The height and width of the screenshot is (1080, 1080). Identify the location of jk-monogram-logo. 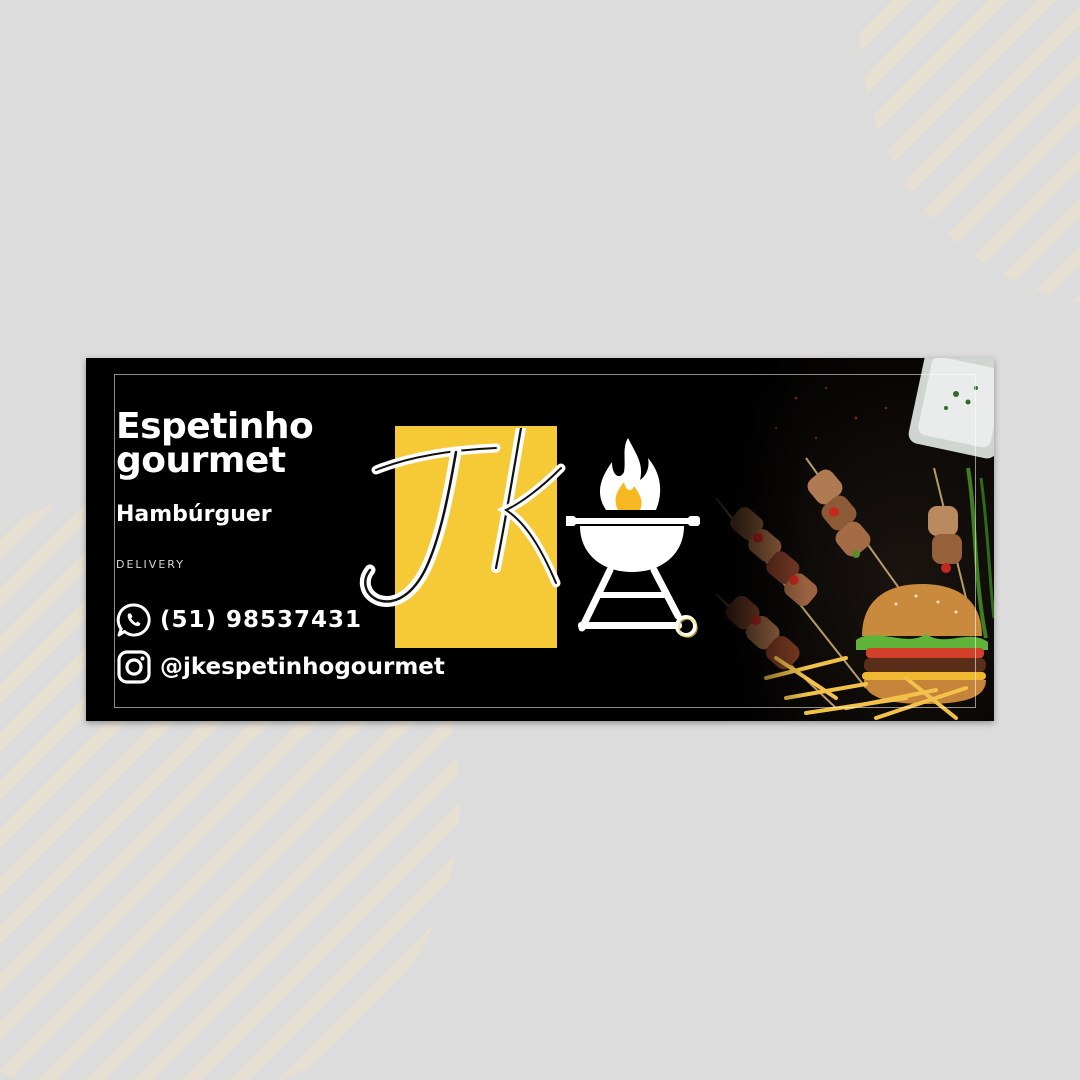
(462, 517).